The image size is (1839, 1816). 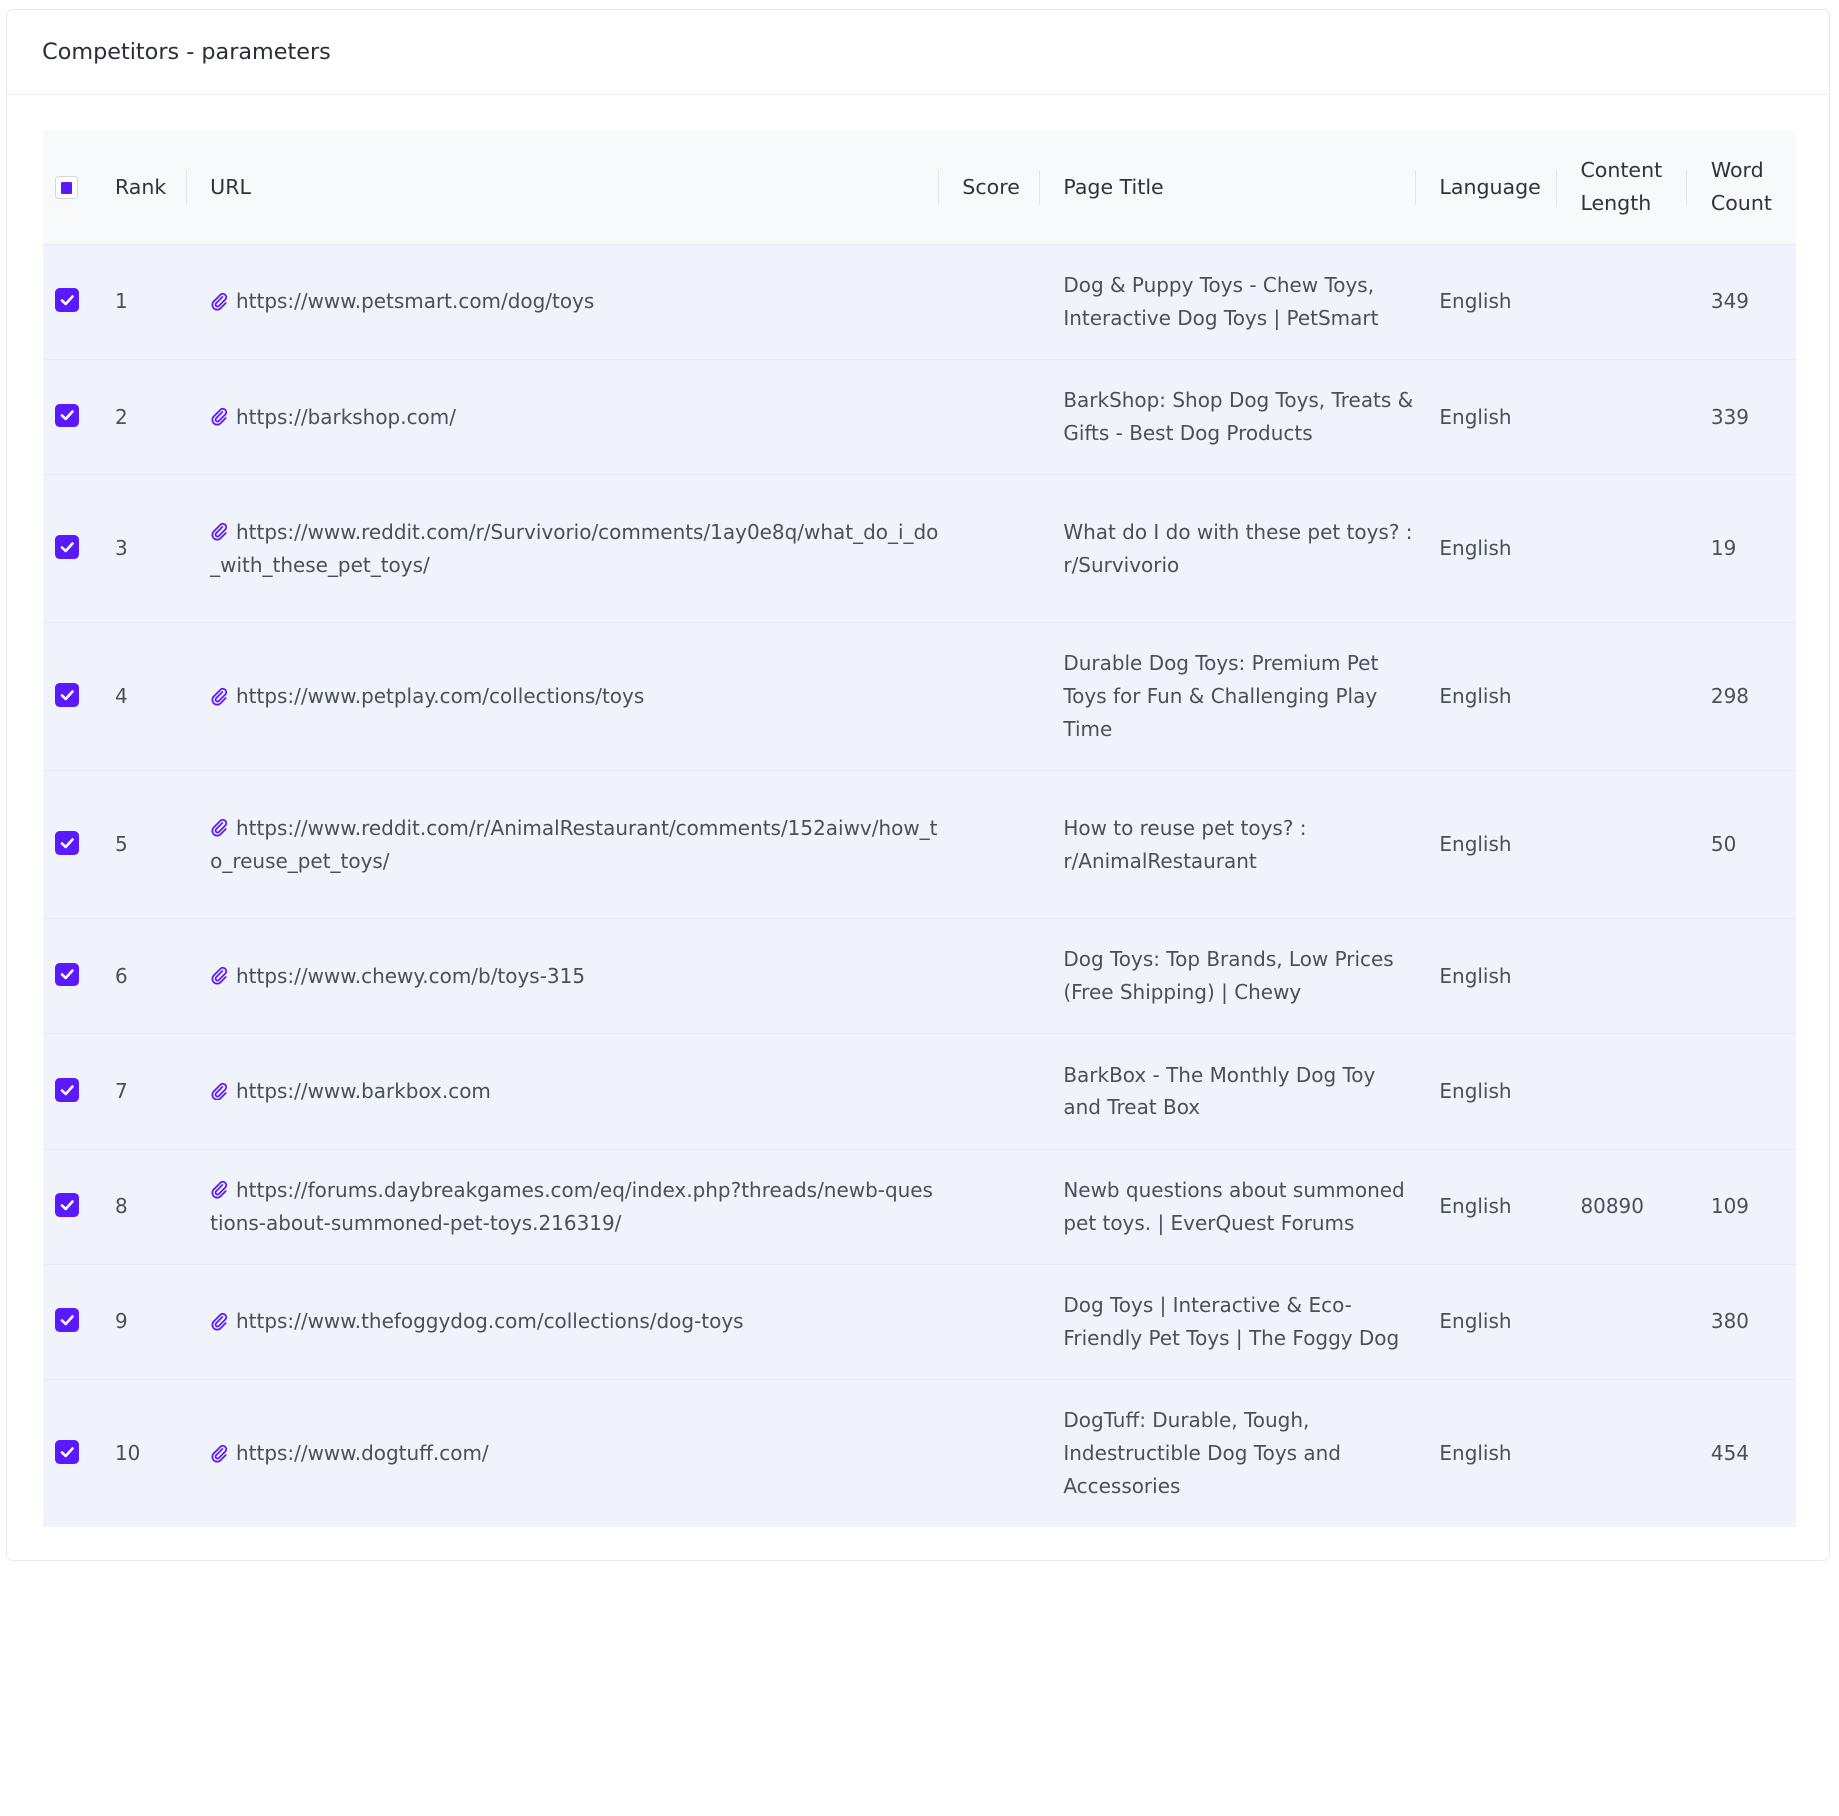 I want to click on rank-cell: 10, so click(x=138, y=1453).